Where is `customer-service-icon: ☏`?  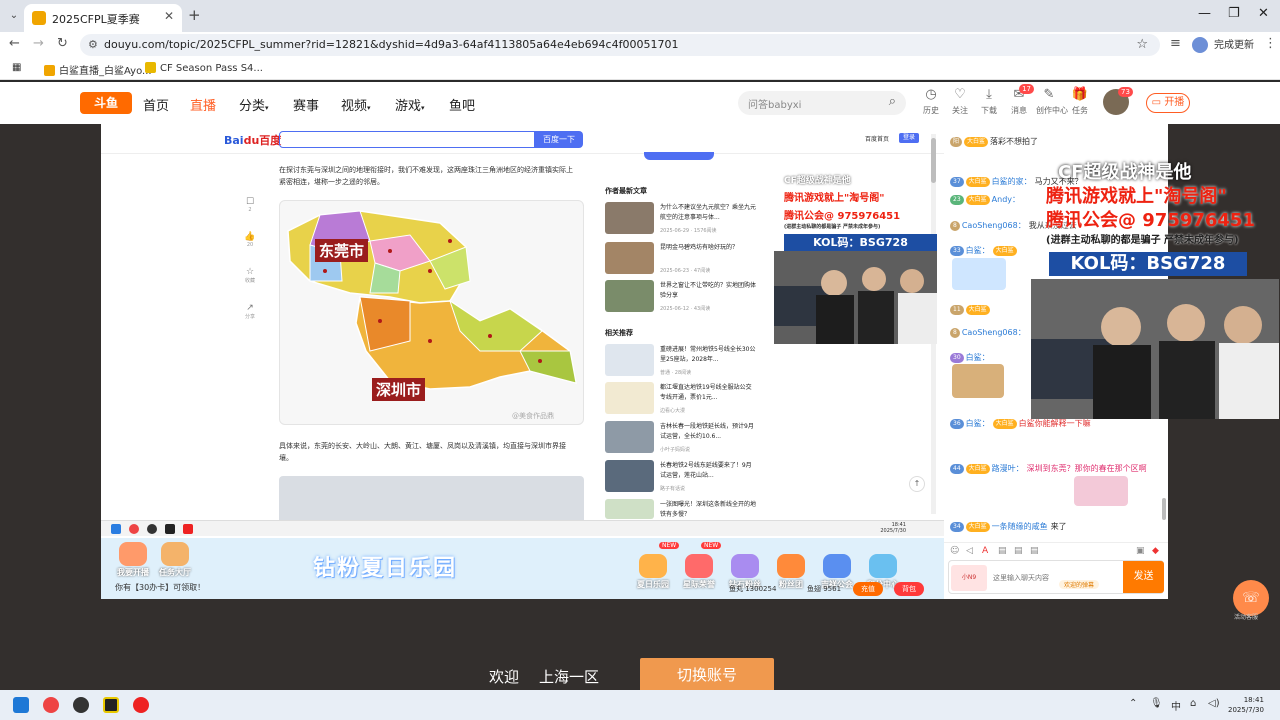 customer-service-icon: ☏ is located at coordinates (1251, 598).